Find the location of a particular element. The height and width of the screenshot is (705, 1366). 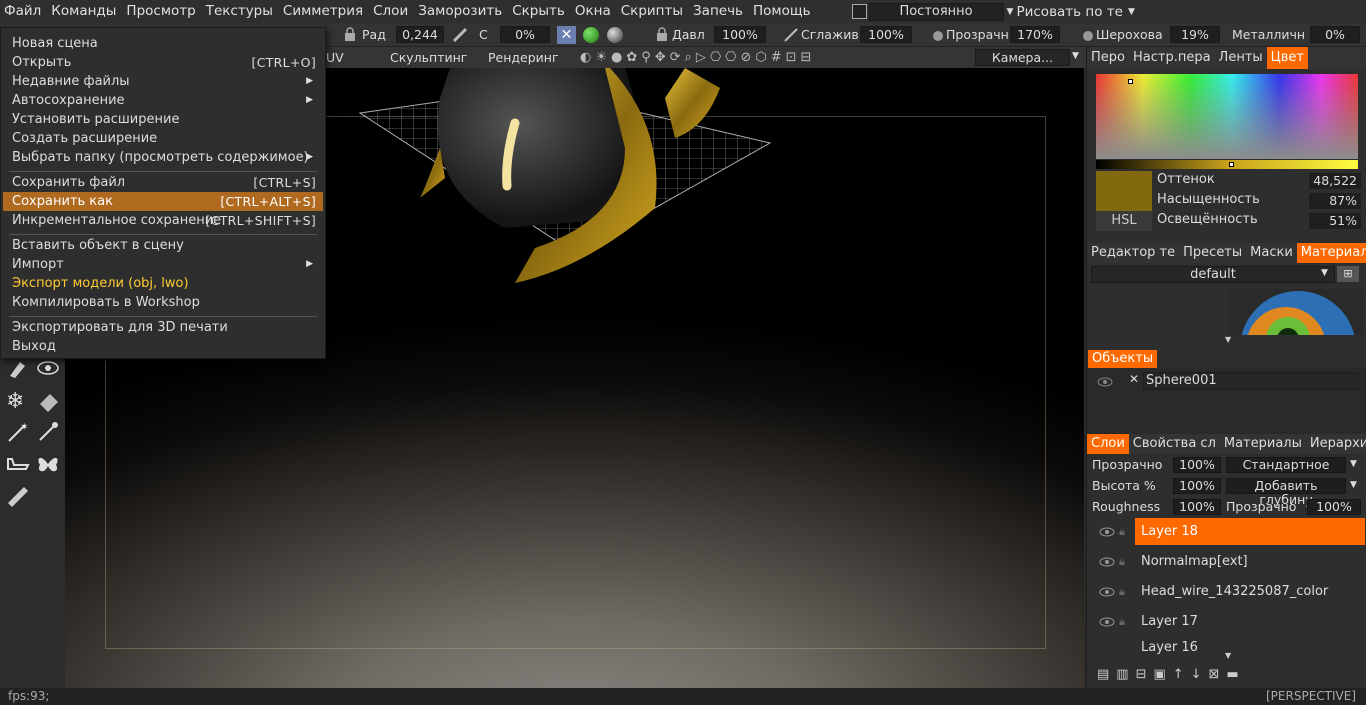

mode-select: Постоянно is located at coordinates (936, 11).